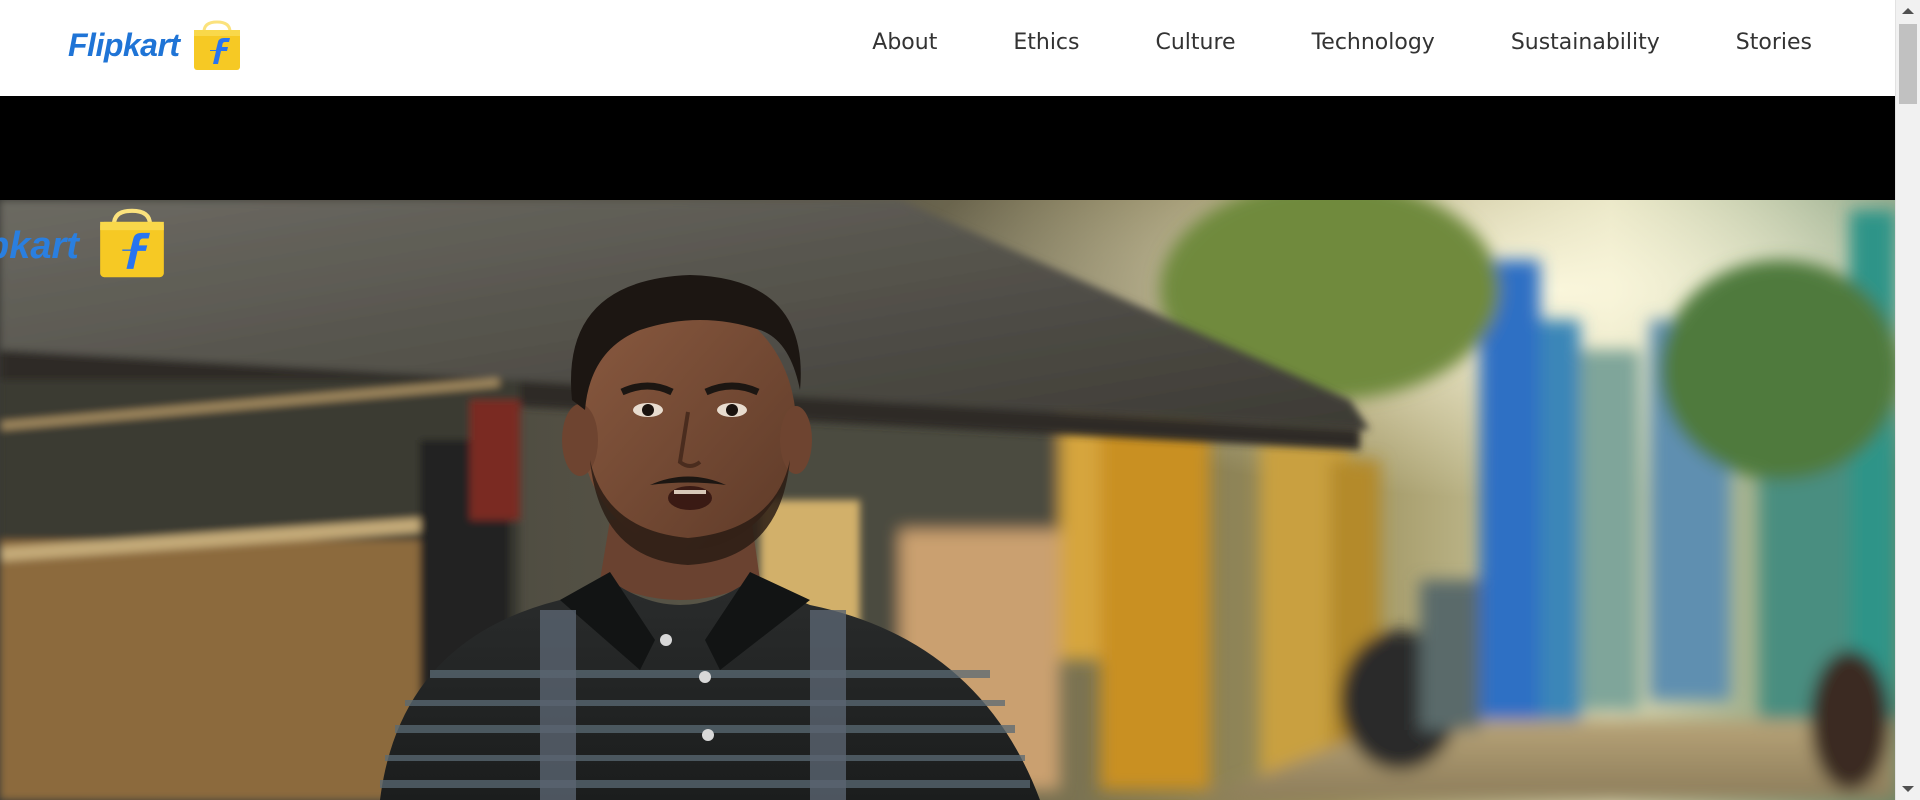 The width and height of the screenshot is (1920, 800). What do you see at coordinates (1774, 42) in the screenshot?
I see `nav-item-stories: Stories` at bounding box center [1774, 42].